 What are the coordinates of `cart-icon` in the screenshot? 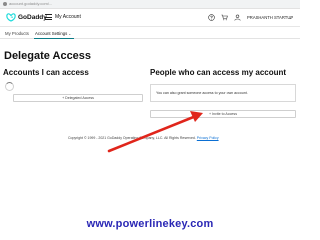 It's located at (224, 17).